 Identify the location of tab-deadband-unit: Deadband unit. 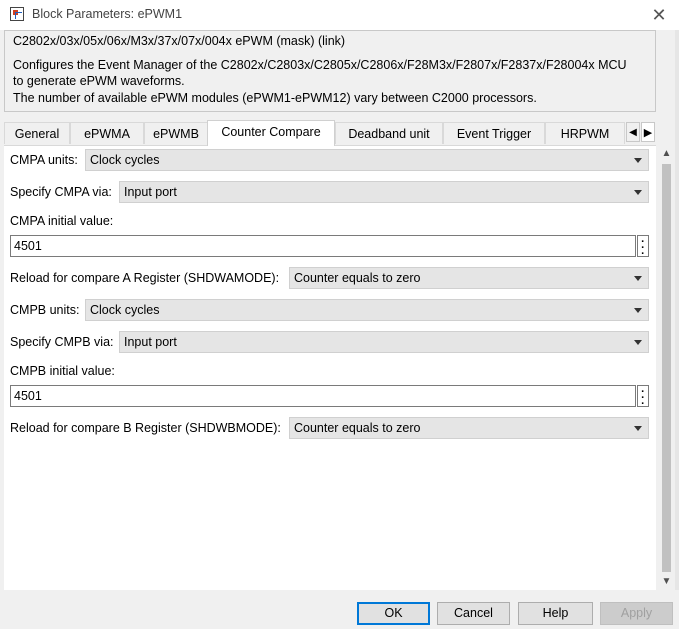
(389, 133).